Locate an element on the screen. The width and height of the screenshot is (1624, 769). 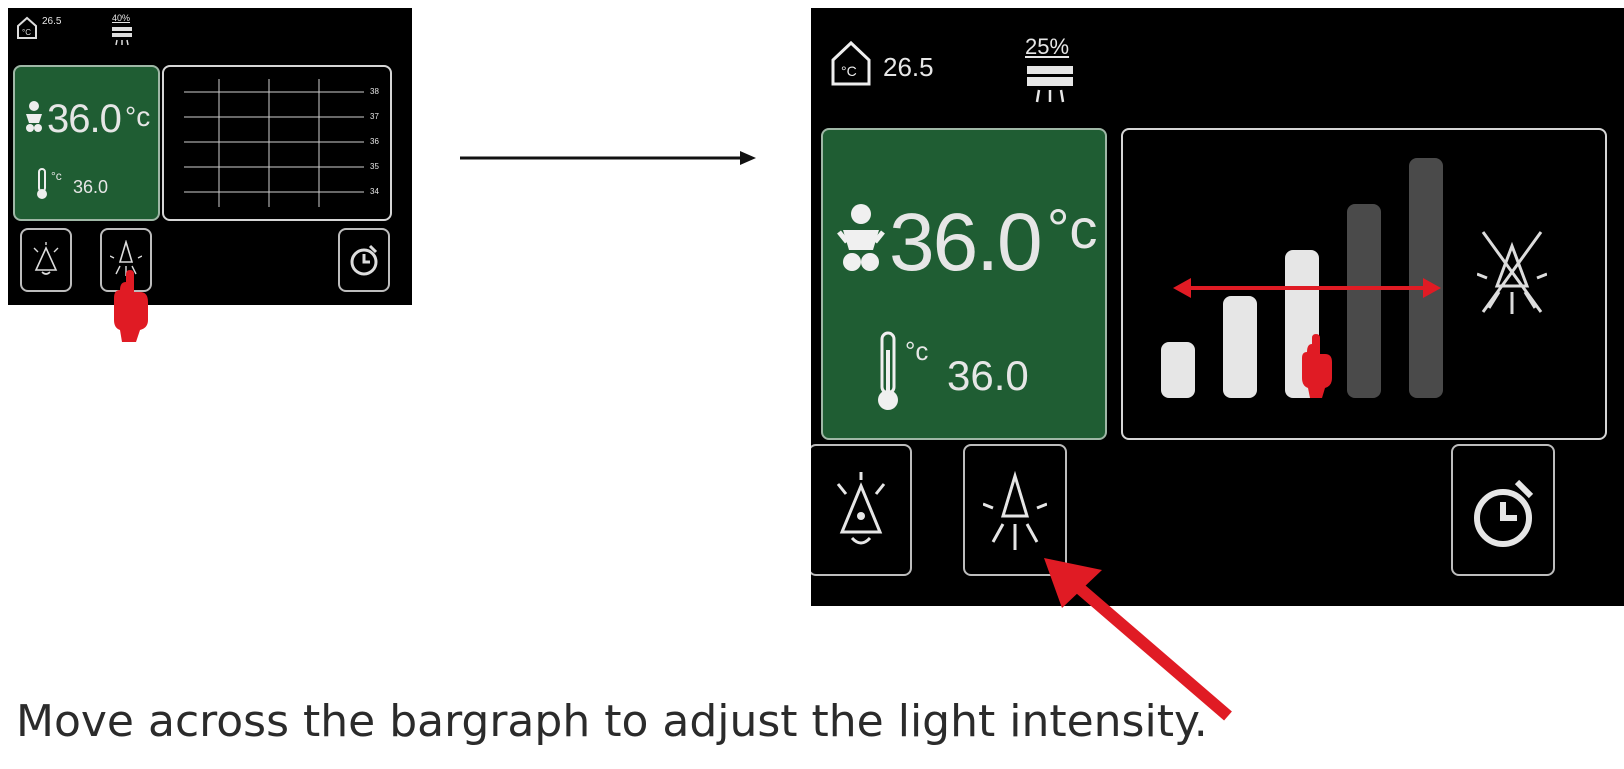
chart-scale-label: 37 is located at coordinates (374, 116).